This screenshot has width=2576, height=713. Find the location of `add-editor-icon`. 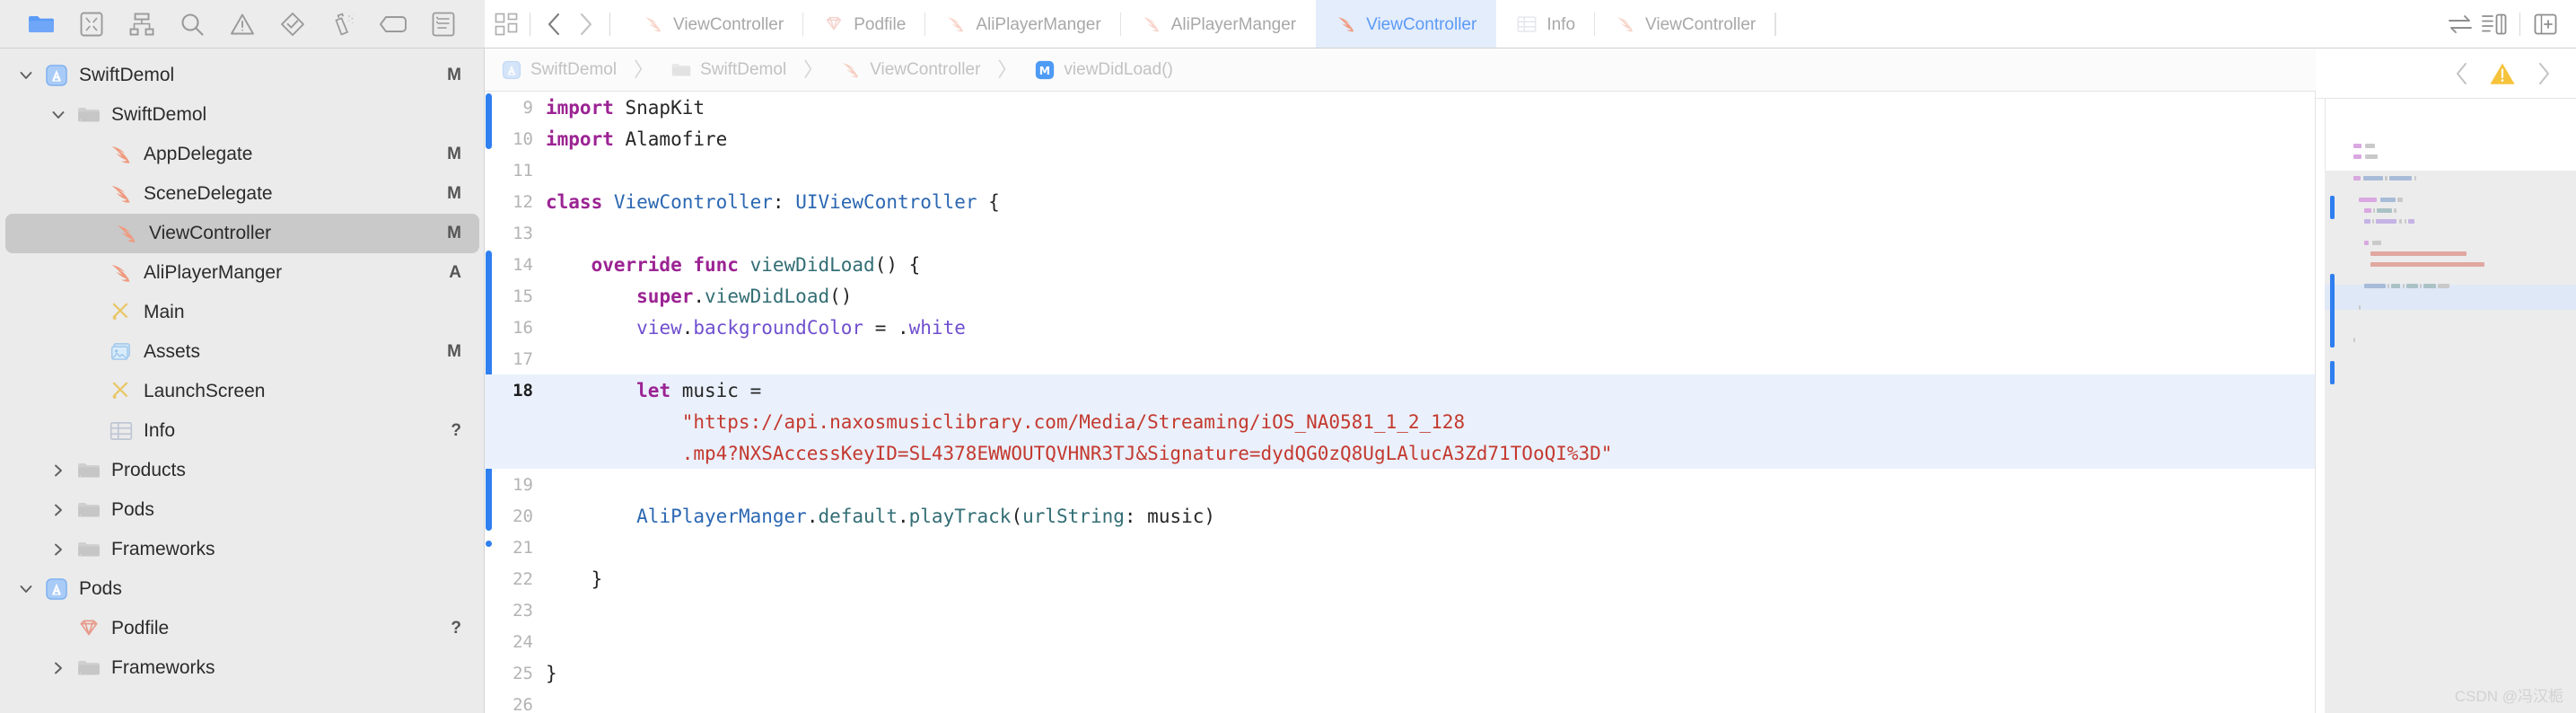

add-editor-icon is located at coordinates (2545, 24).